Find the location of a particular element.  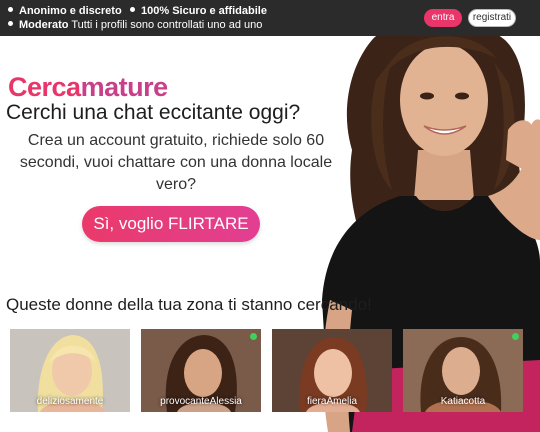

profile-card: provocanteAlessia is located at coordinates (201, 370).